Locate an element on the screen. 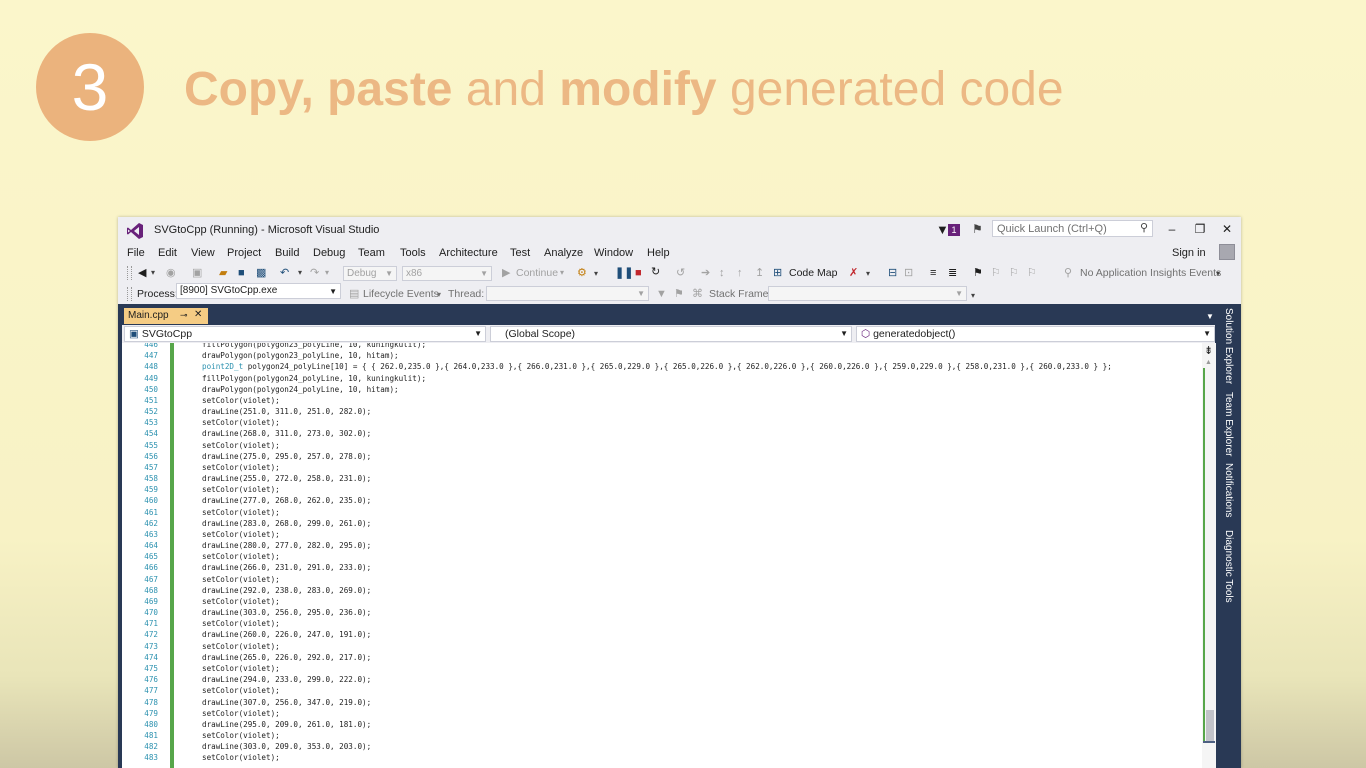  member-select: ⬡ generatedobject() ▼ is located at coordinates (1035, 334).